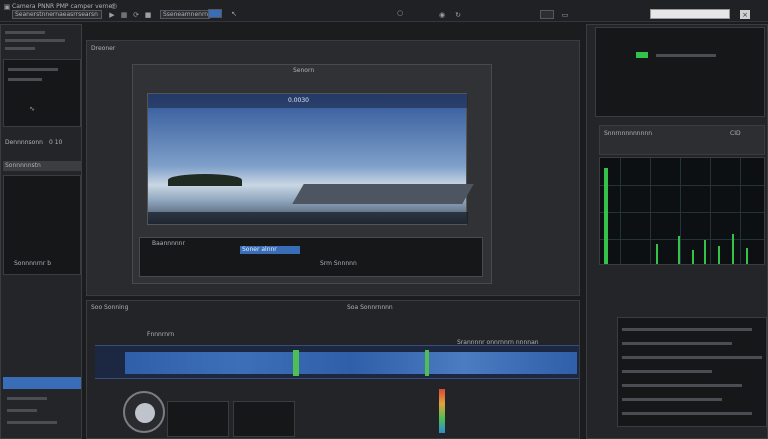  What do you see at coordinates (190, 14) in the screenshot?
I see `search-field: Sseneamnenrnnsrn` at bounding box center [190, 14].